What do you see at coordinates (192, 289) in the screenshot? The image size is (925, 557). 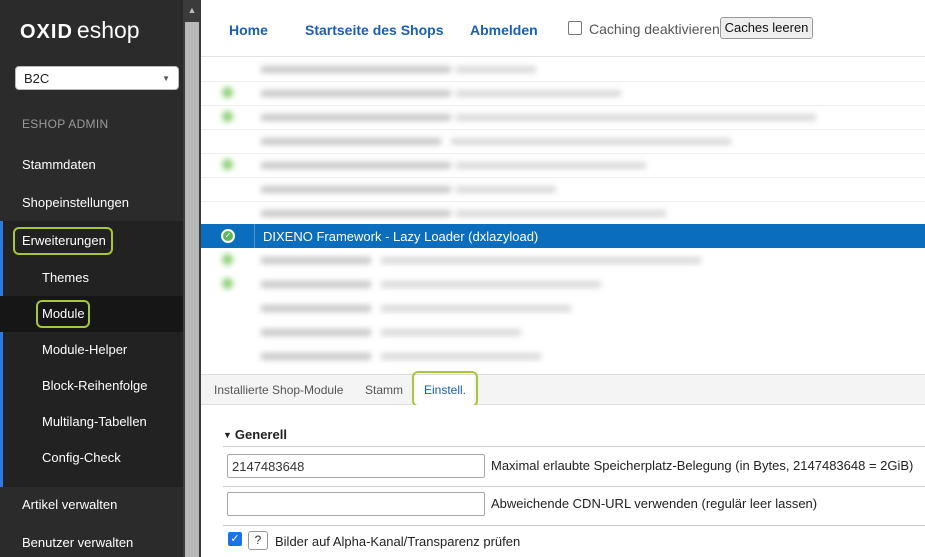 I see `scrollbar-thumb` at bounding box center [192, 289].